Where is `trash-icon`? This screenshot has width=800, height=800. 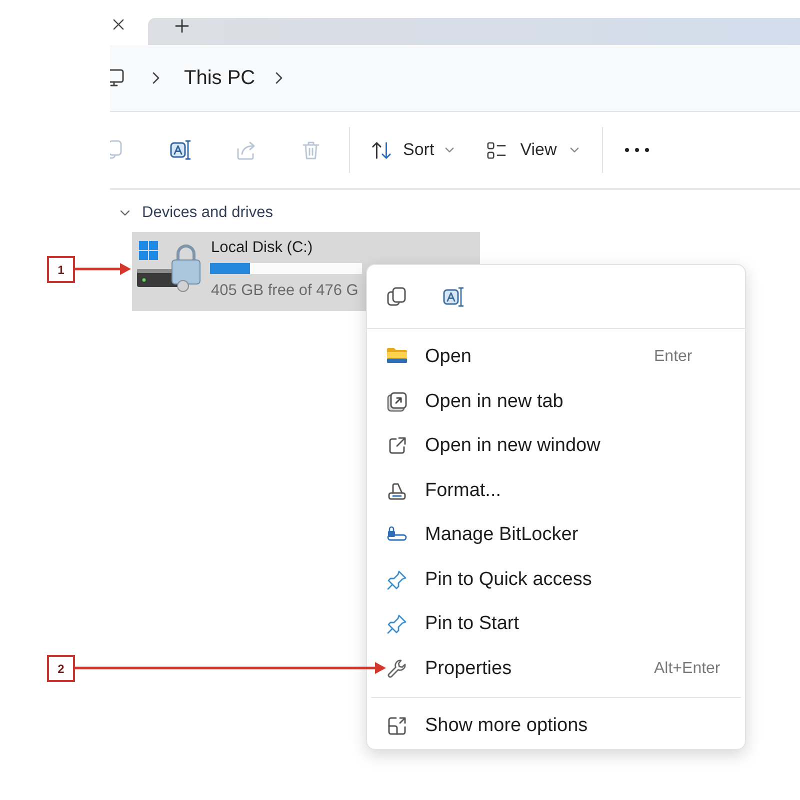 trash-icon is located at coordinates (311, 150).